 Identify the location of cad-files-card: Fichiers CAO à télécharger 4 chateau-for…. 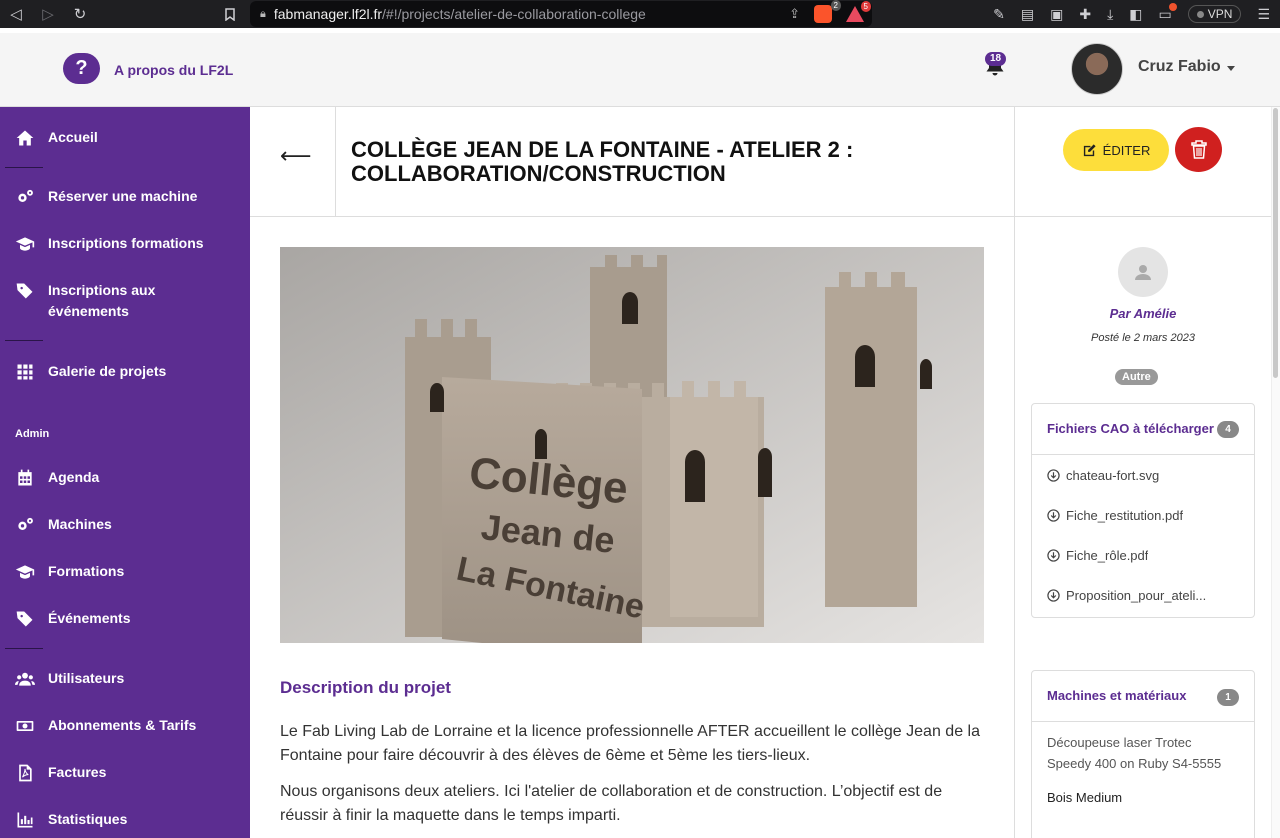
(1143, 510).